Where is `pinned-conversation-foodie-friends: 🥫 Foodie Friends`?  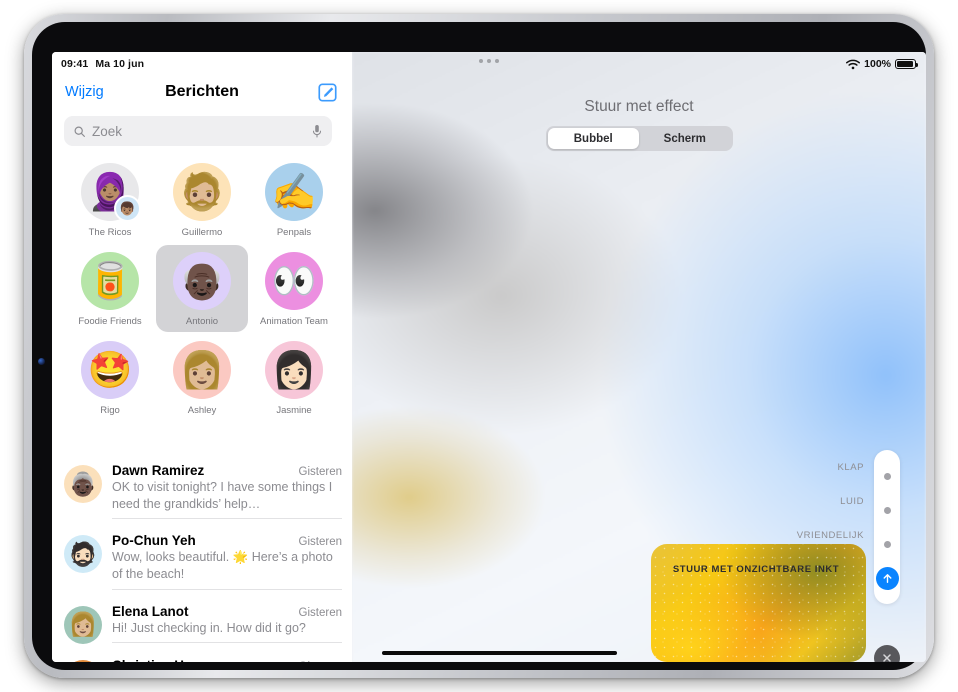
pinned-conversation-foodie-friends: 🥫 Foodie Friends is located at coordinates (110, 288).